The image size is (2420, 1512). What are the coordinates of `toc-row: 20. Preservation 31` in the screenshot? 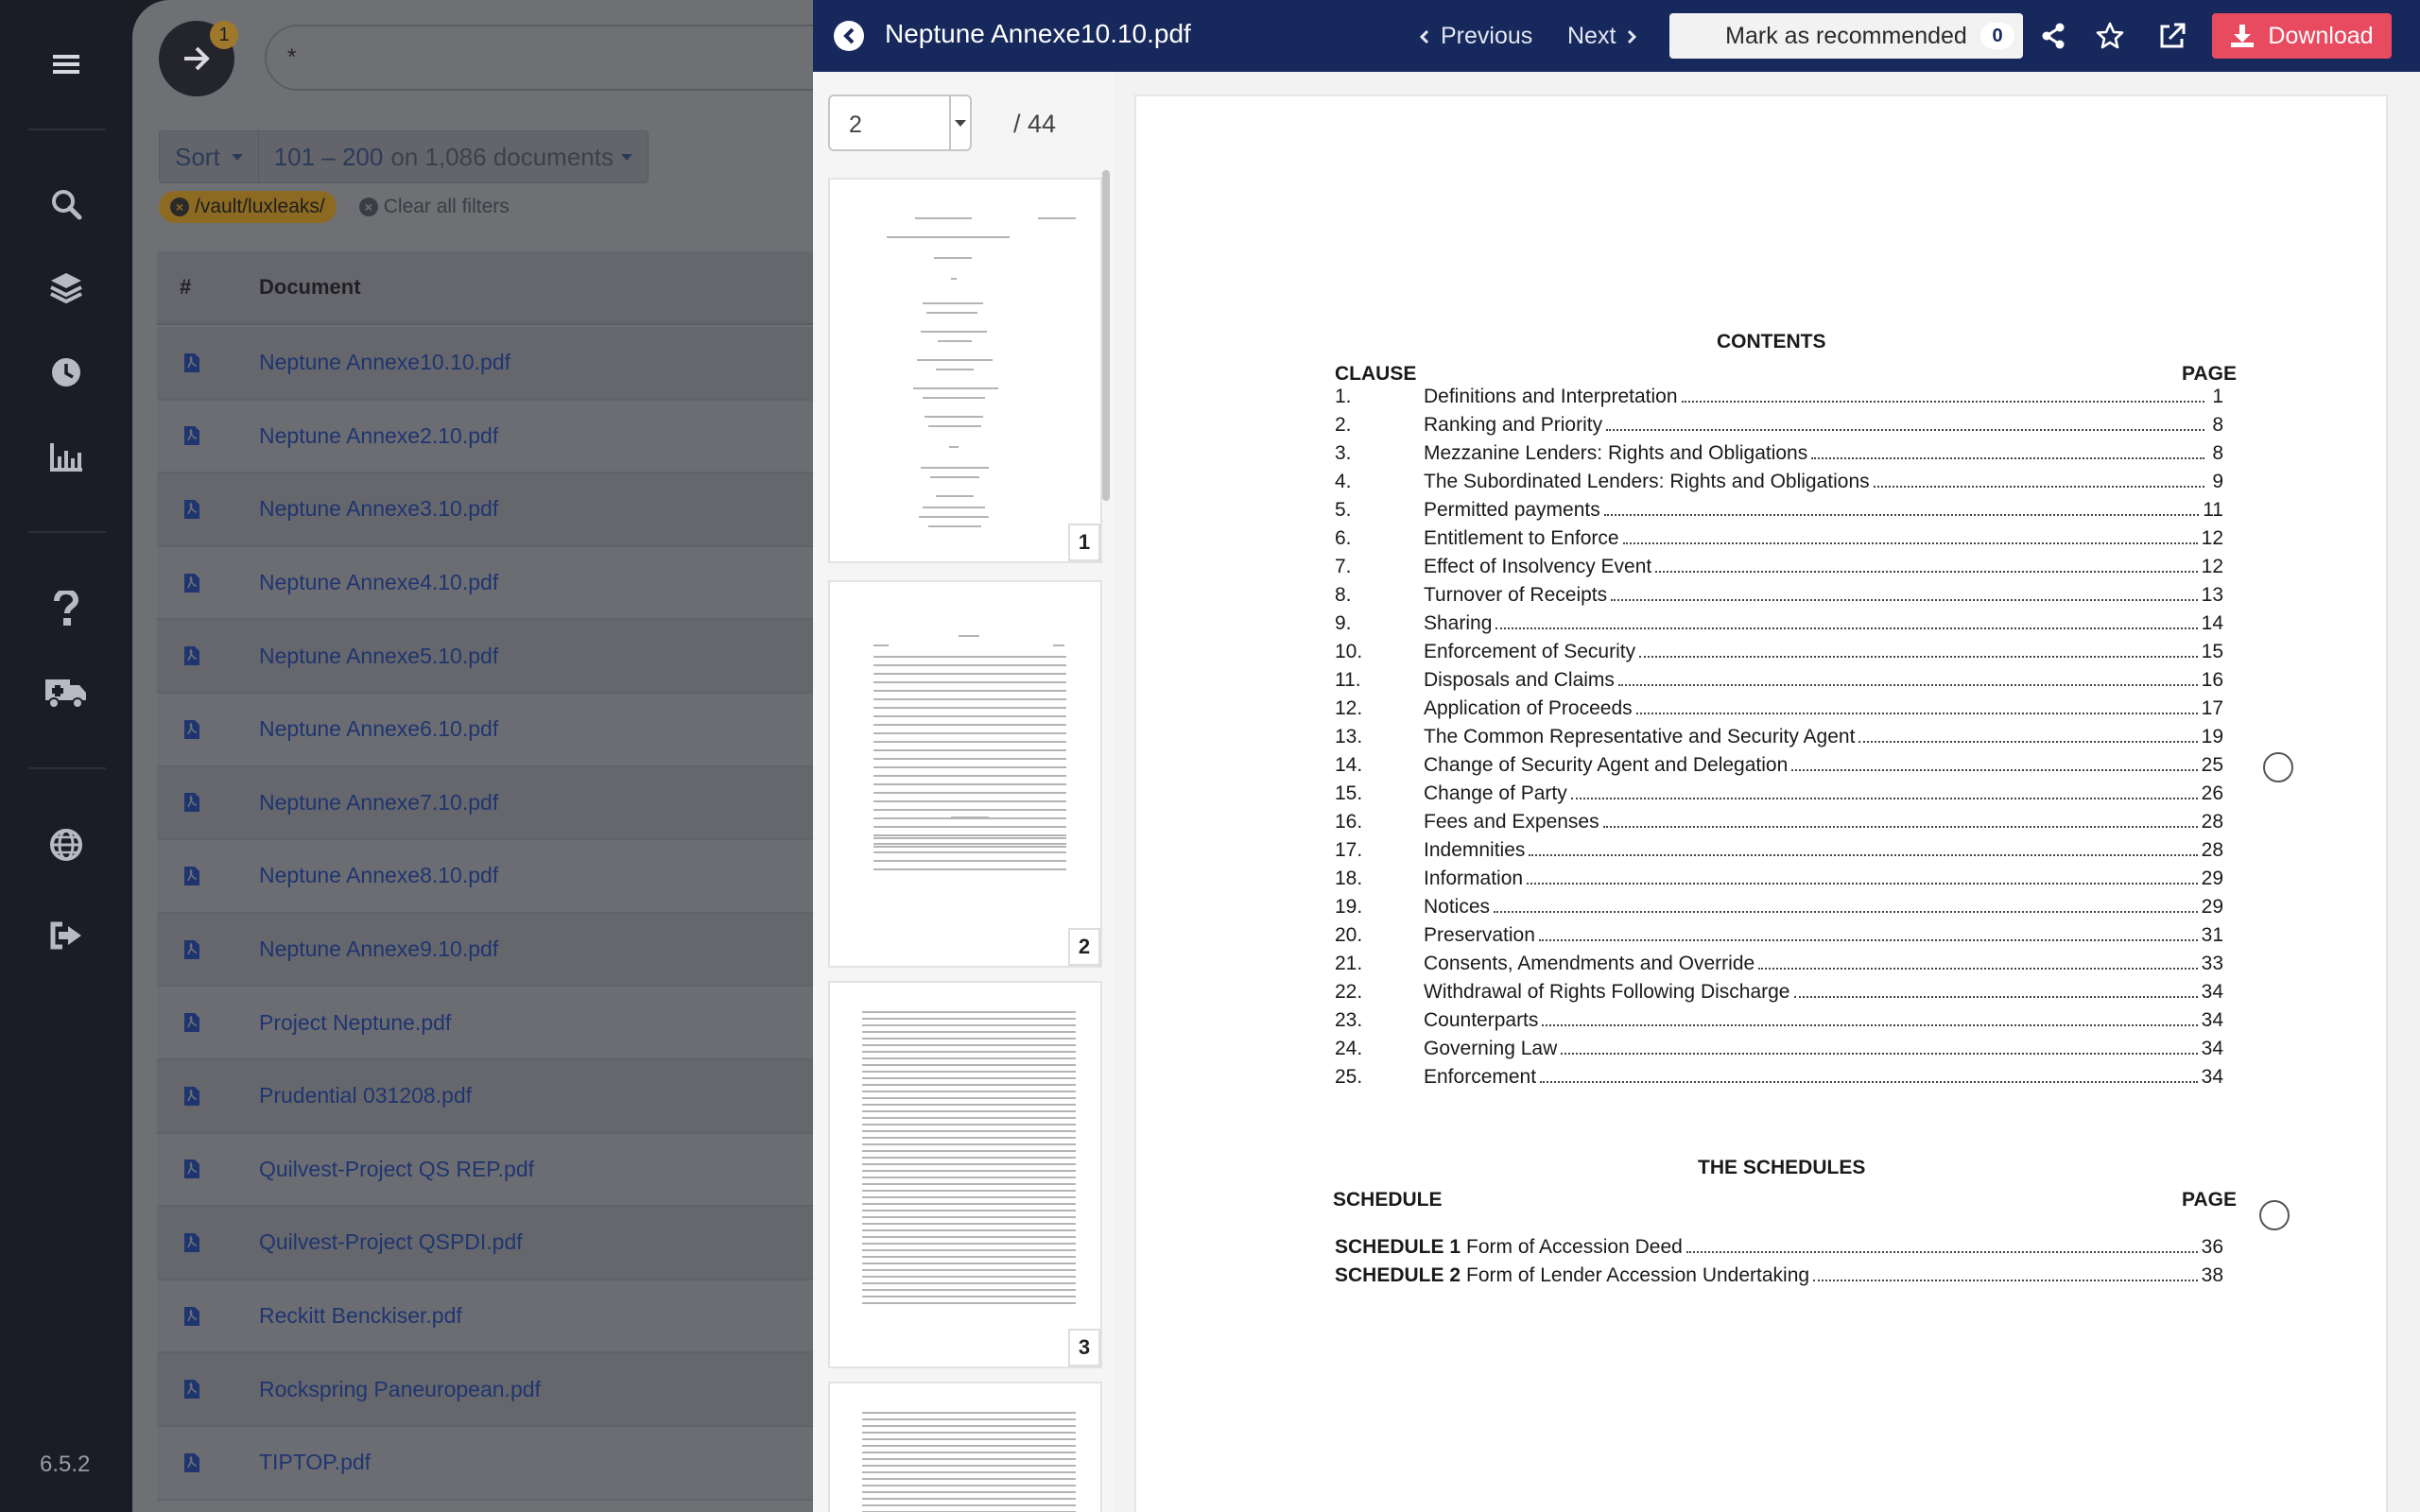 It's located at (1779, 938).